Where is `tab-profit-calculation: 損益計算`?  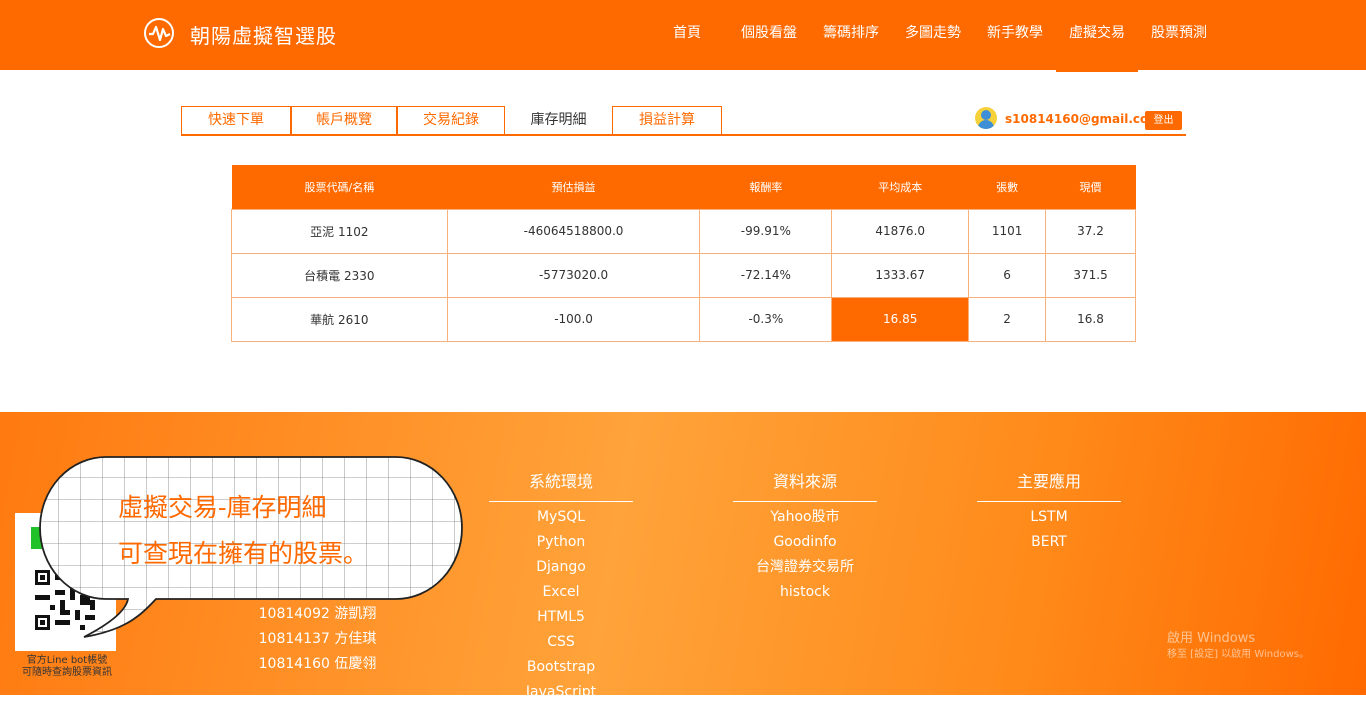
tab-profit-calculation: 損益計算 is located at coordinates (667, 120).